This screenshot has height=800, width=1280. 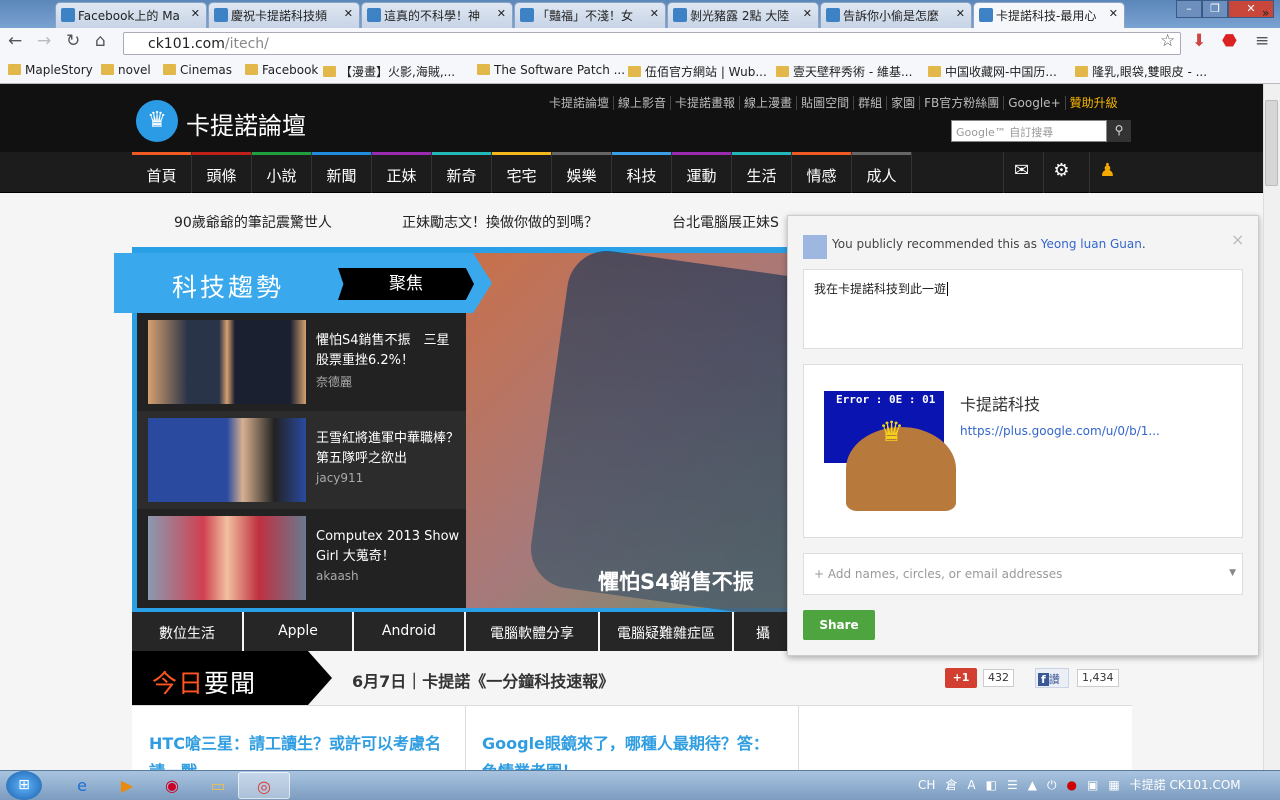 What do you see at coordinates (157, 121) in the screenshot?
I see `crown-logo-icon: ♛` at bounding box center [157, 121].